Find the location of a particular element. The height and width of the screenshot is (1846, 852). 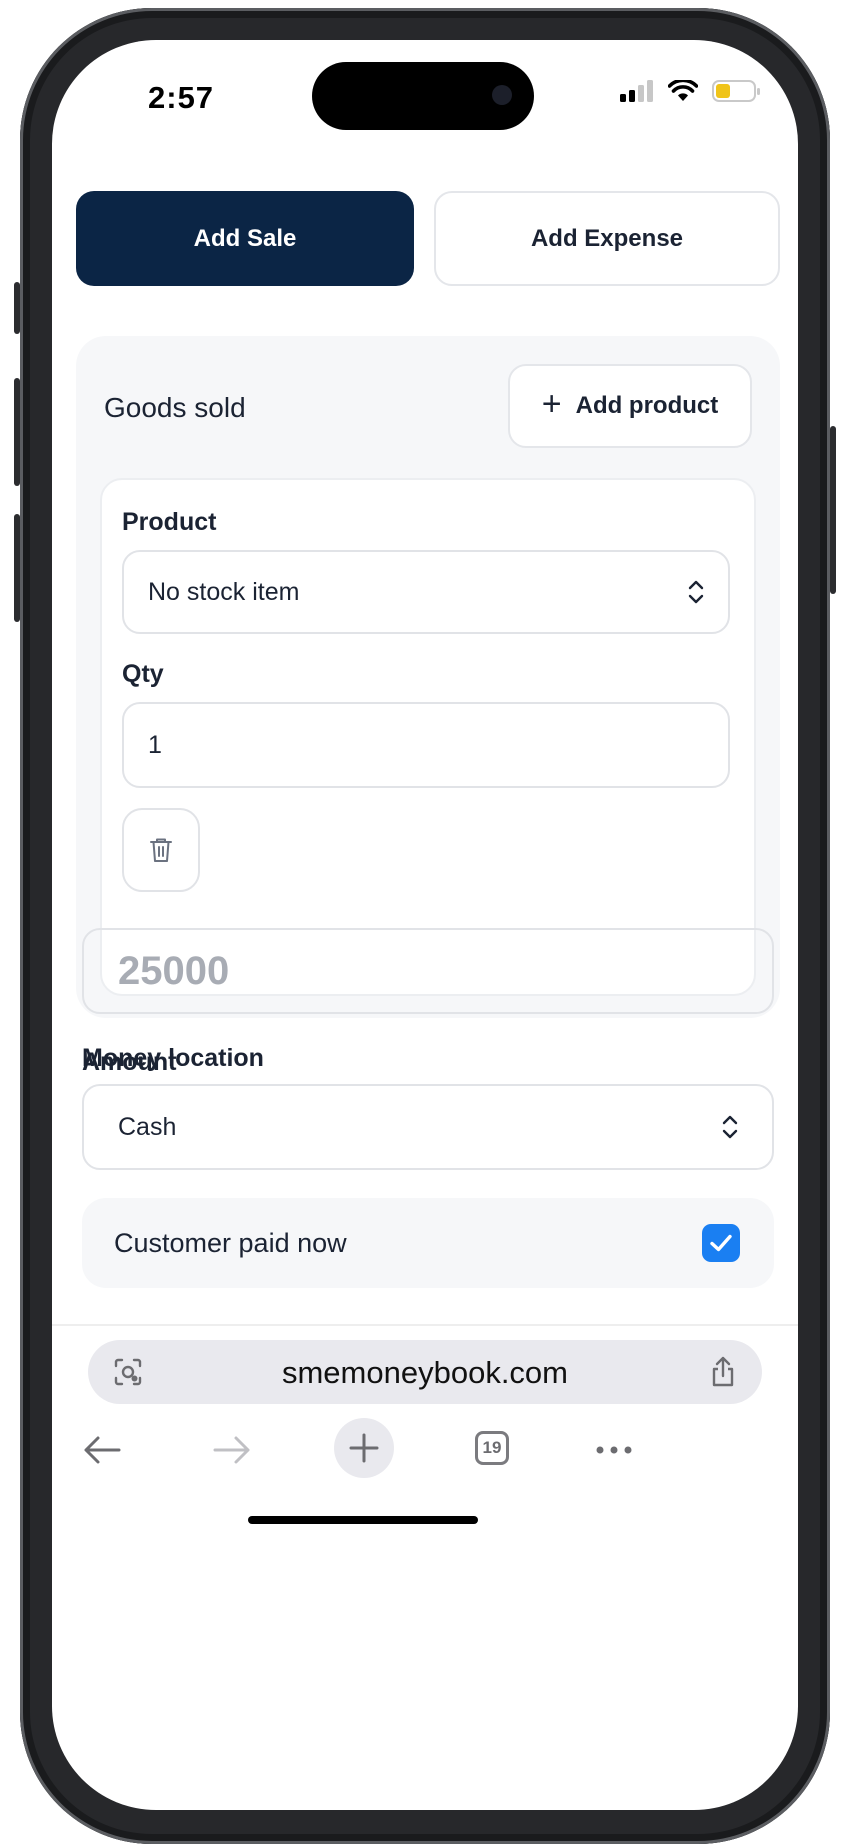

checkmark-icon is located at coordinates (721, 1243).